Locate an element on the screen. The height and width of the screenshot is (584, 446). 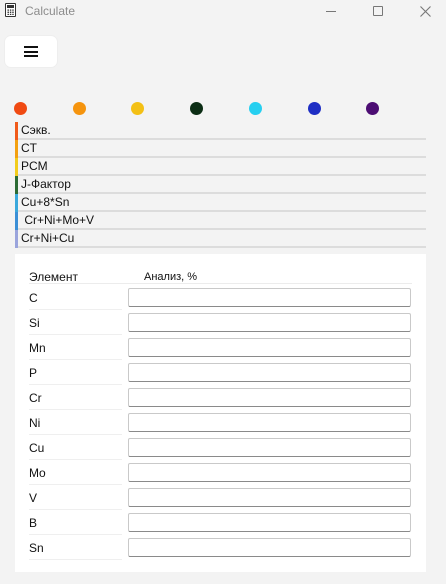
element-label: Ni is located at coordinates (35, 423).